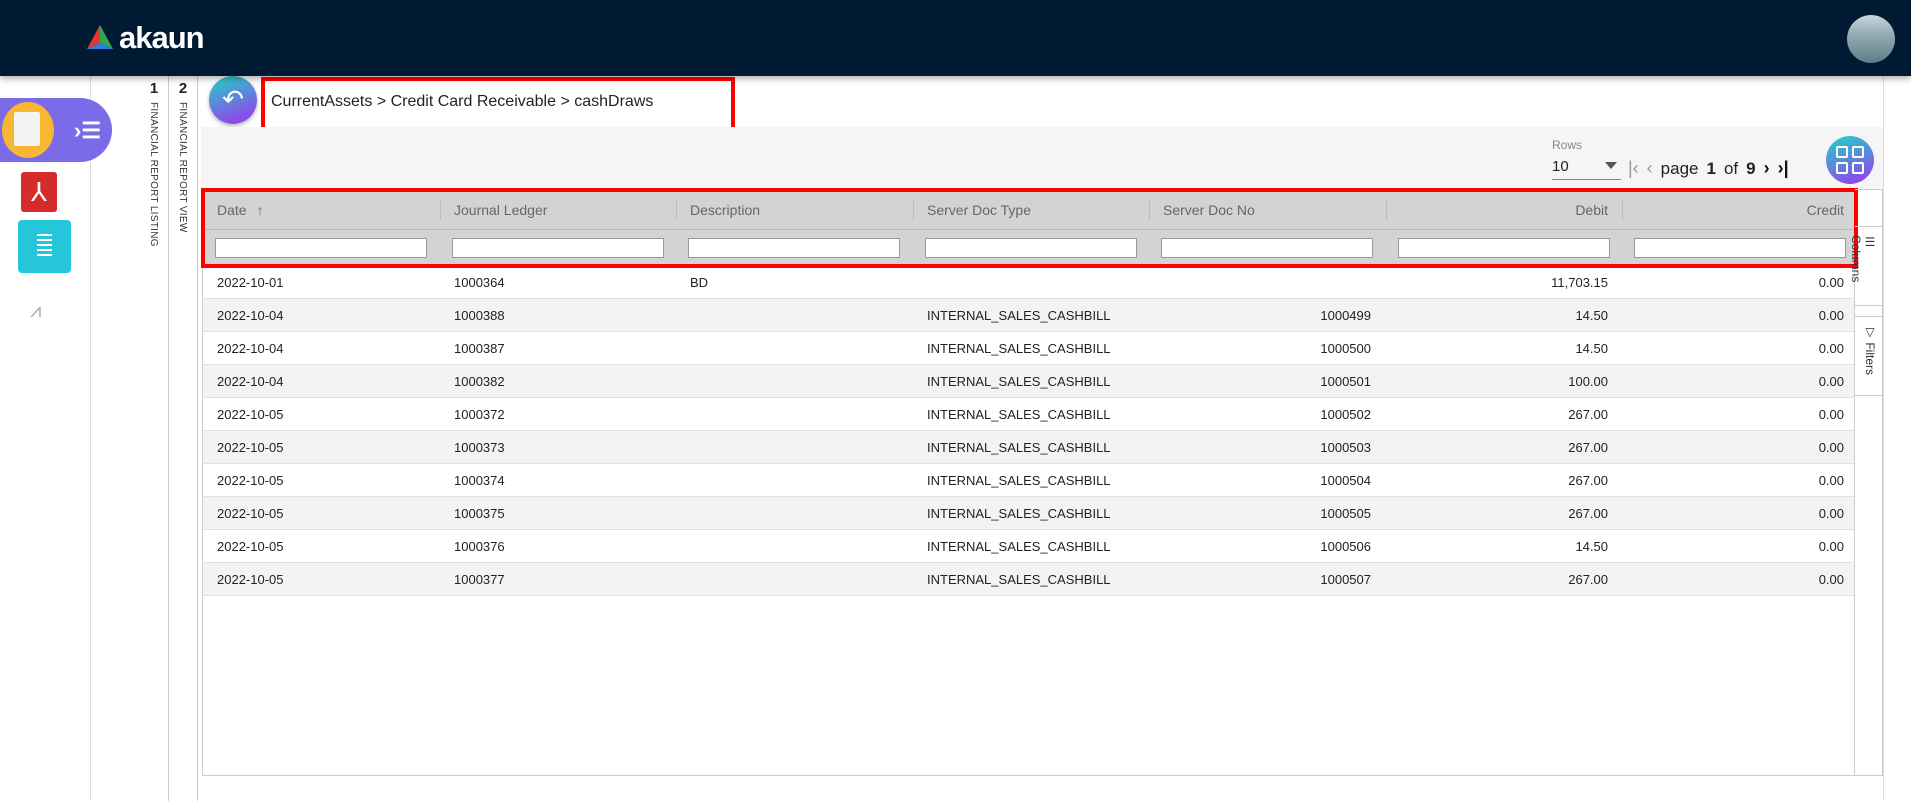 The height and width of the screenshot is (801, 1911). What do you see at coordinates (321, 209) in the screenshot?
I see `column-header-date: Date ↑` at bounding box center [321, 209].